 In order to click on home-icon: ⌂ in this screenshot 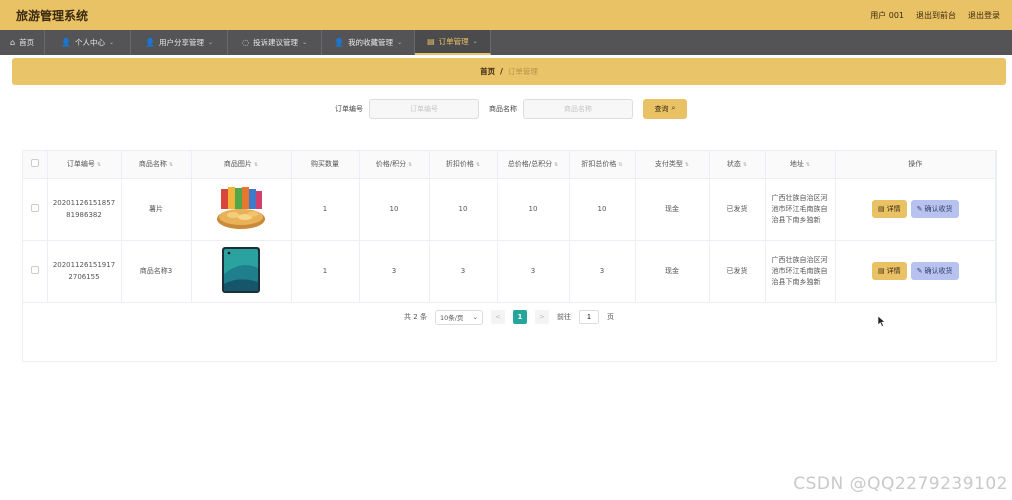, I will do `click(13, 42)`.